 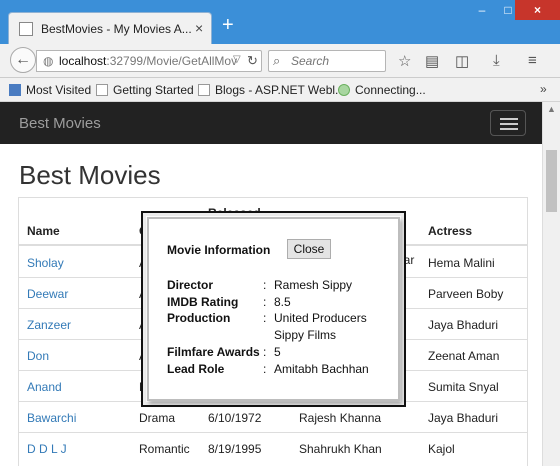 I want to click on scroll-up-icon: ▲, so click(x=551, y=109).